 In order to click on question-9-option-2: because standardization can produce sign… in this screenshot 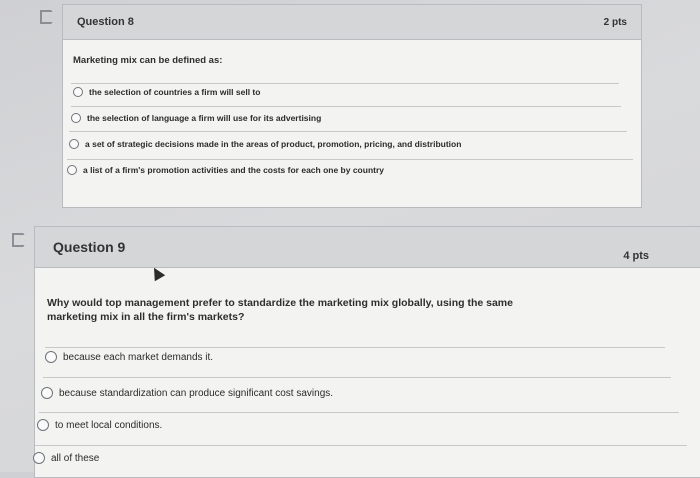, I will do `click(187, 393)`.